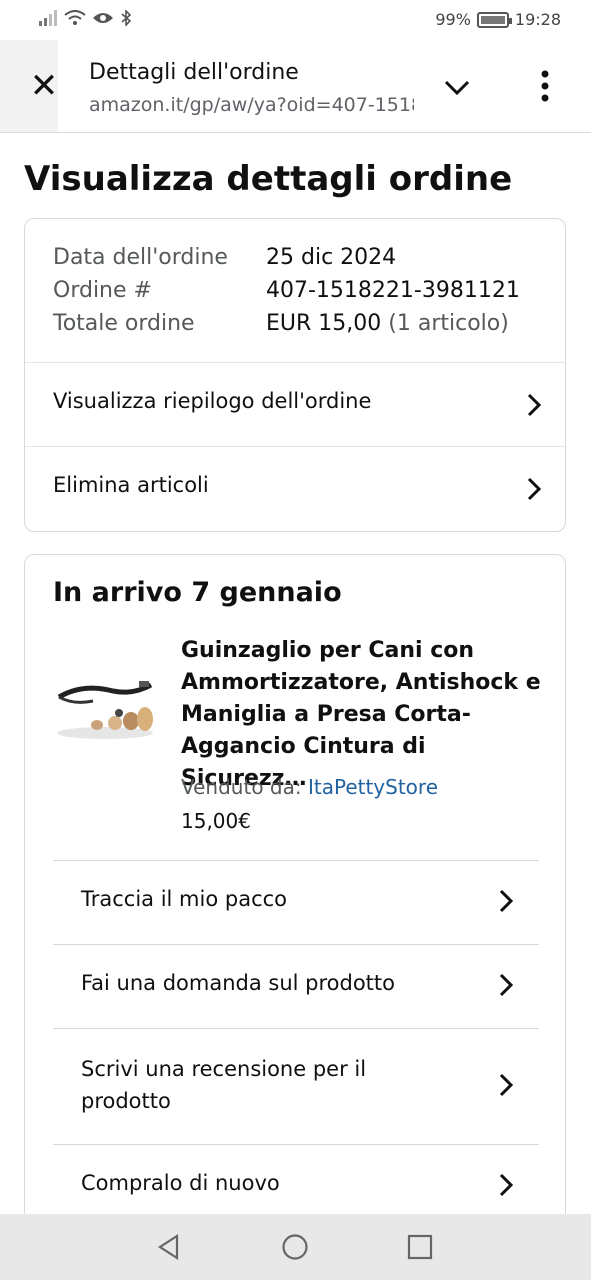  Describe the element at coordinates (180, 1183) in the screenshot. I see `buy-again-label: Compralo di nuovo` at that location.